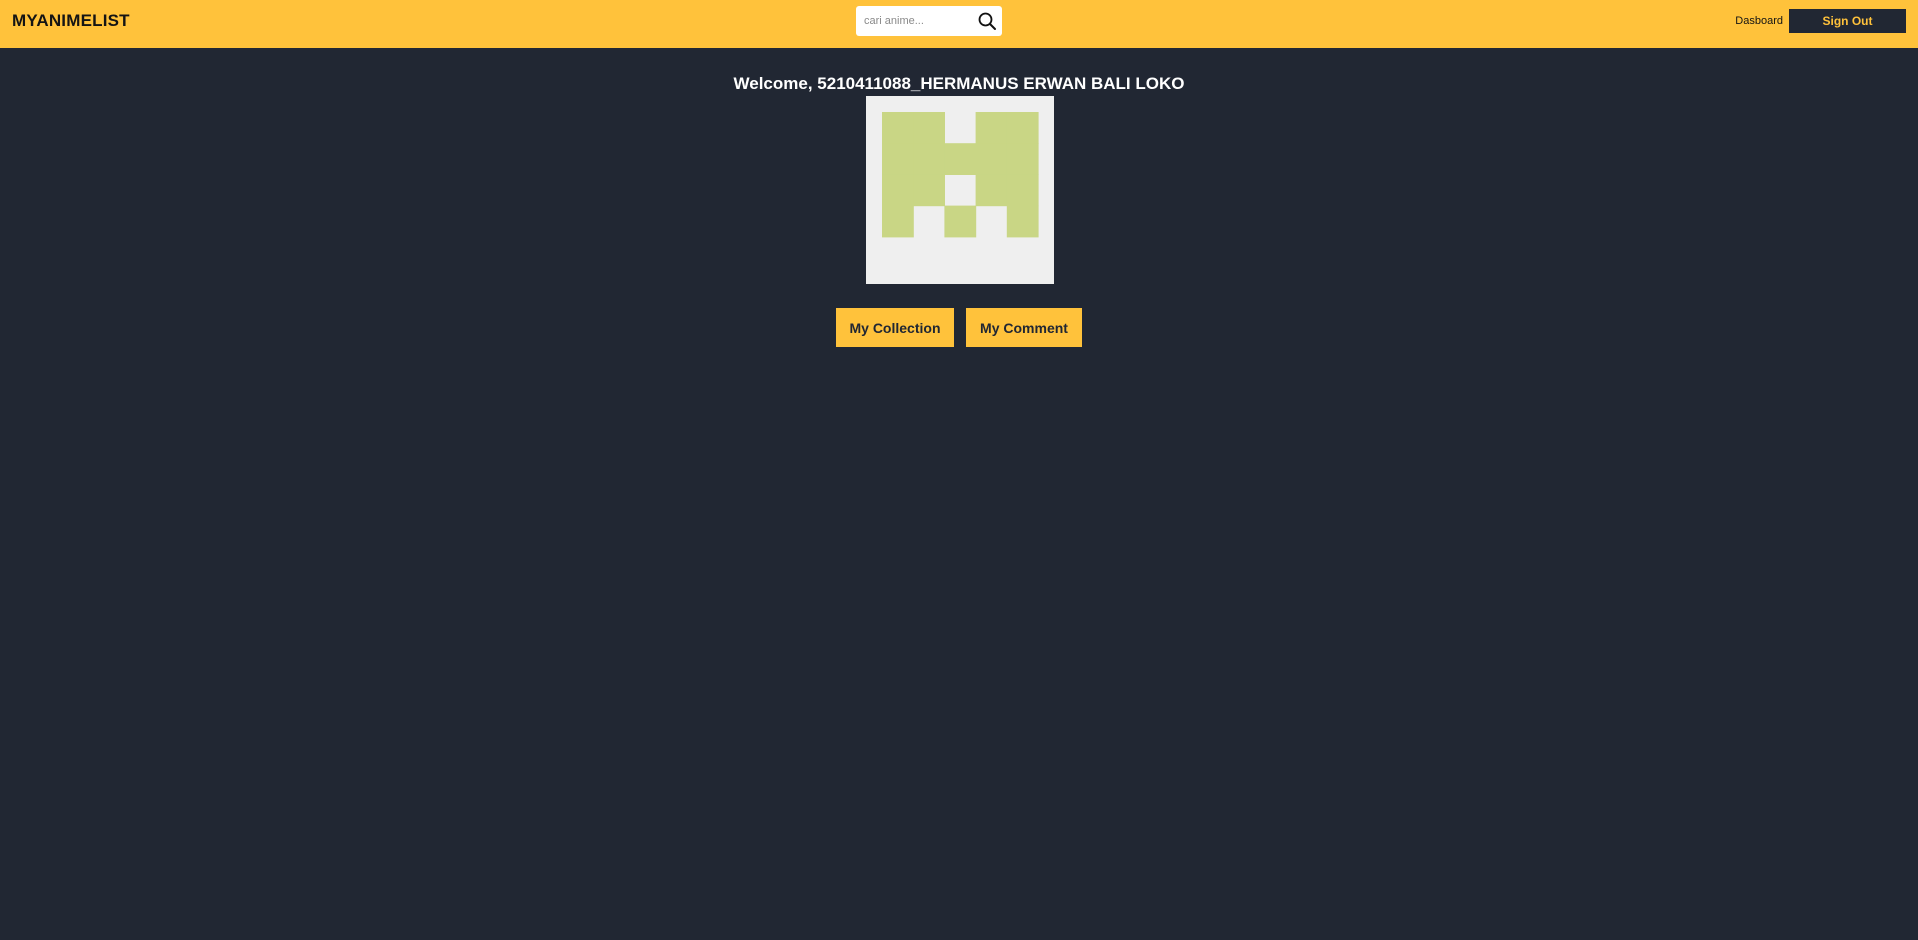 This screenshot has width=1918, height=940. Describe the element at coordinates (914, 21) in the screenshot. I see `search-input` at that location.